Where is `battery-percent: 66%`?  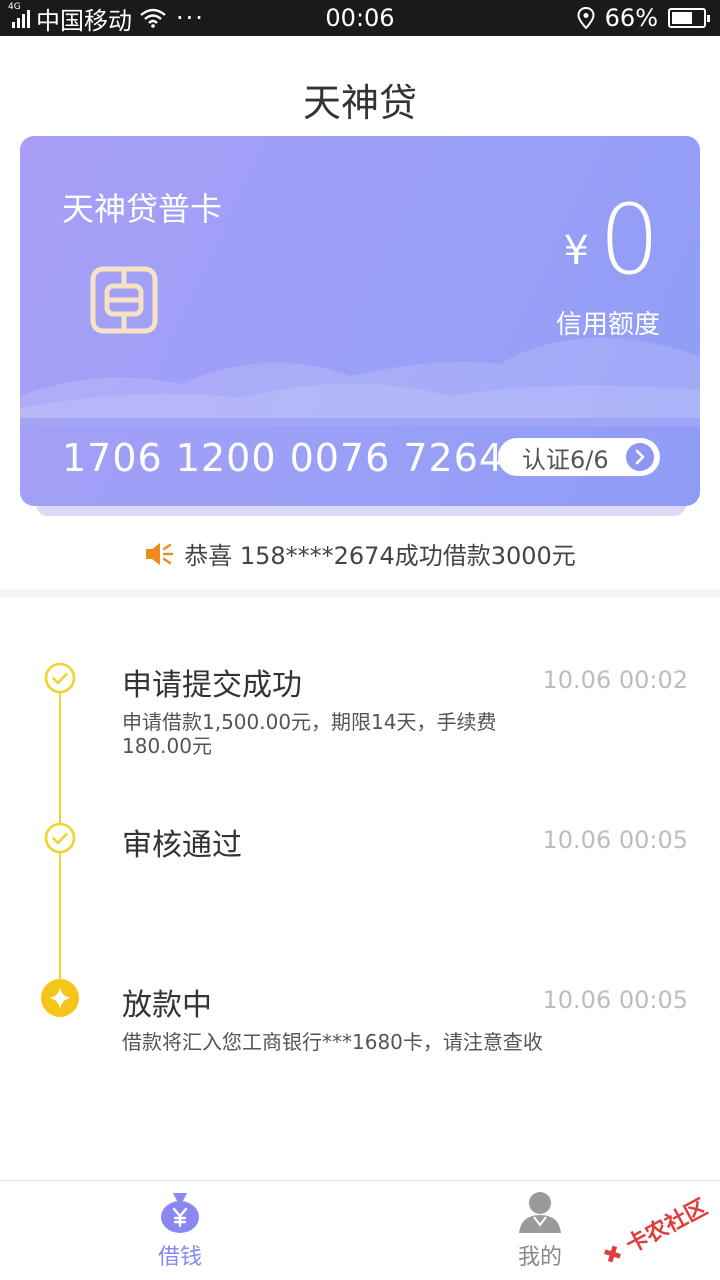
battery-percent: 66% is located at coordinates (631, 18).